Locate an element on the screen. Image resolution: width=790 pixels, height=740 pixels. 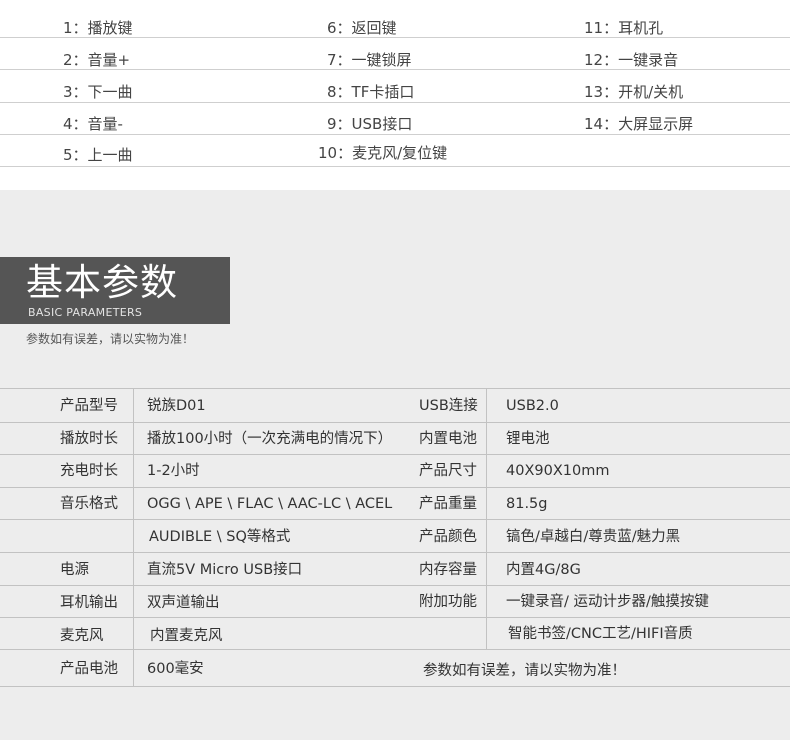
param-value: 内置4G/8G is located at coordinates (543, 570).